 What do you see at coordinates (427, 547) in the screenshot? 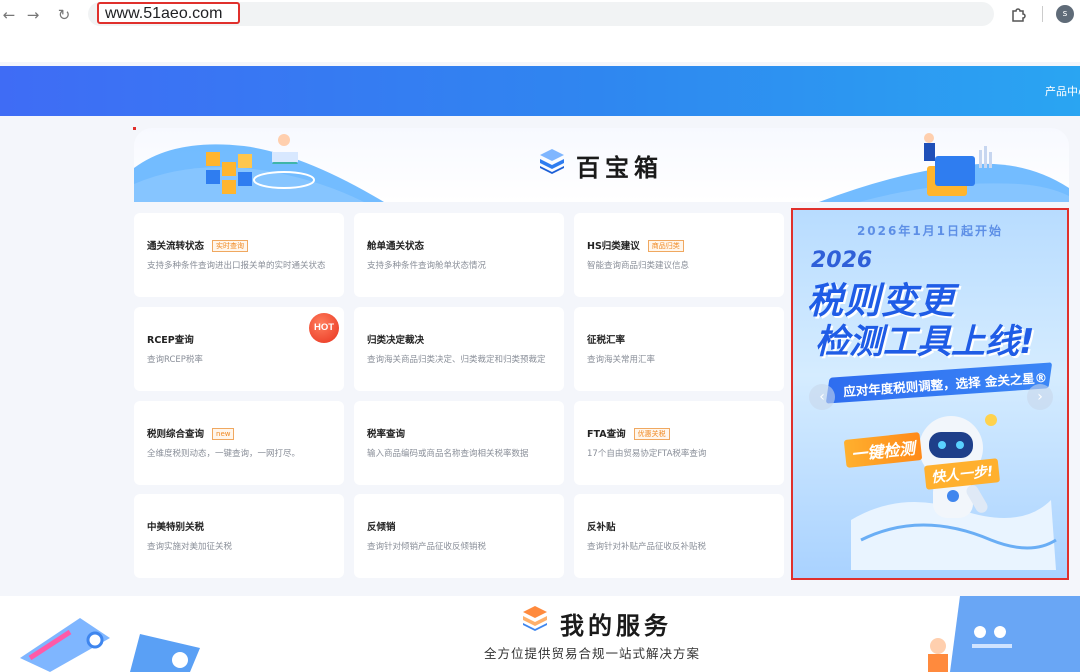
I see `tool-card-description: 查询针对倾销产品征收反倾销税` at bounding box center [427, 547].